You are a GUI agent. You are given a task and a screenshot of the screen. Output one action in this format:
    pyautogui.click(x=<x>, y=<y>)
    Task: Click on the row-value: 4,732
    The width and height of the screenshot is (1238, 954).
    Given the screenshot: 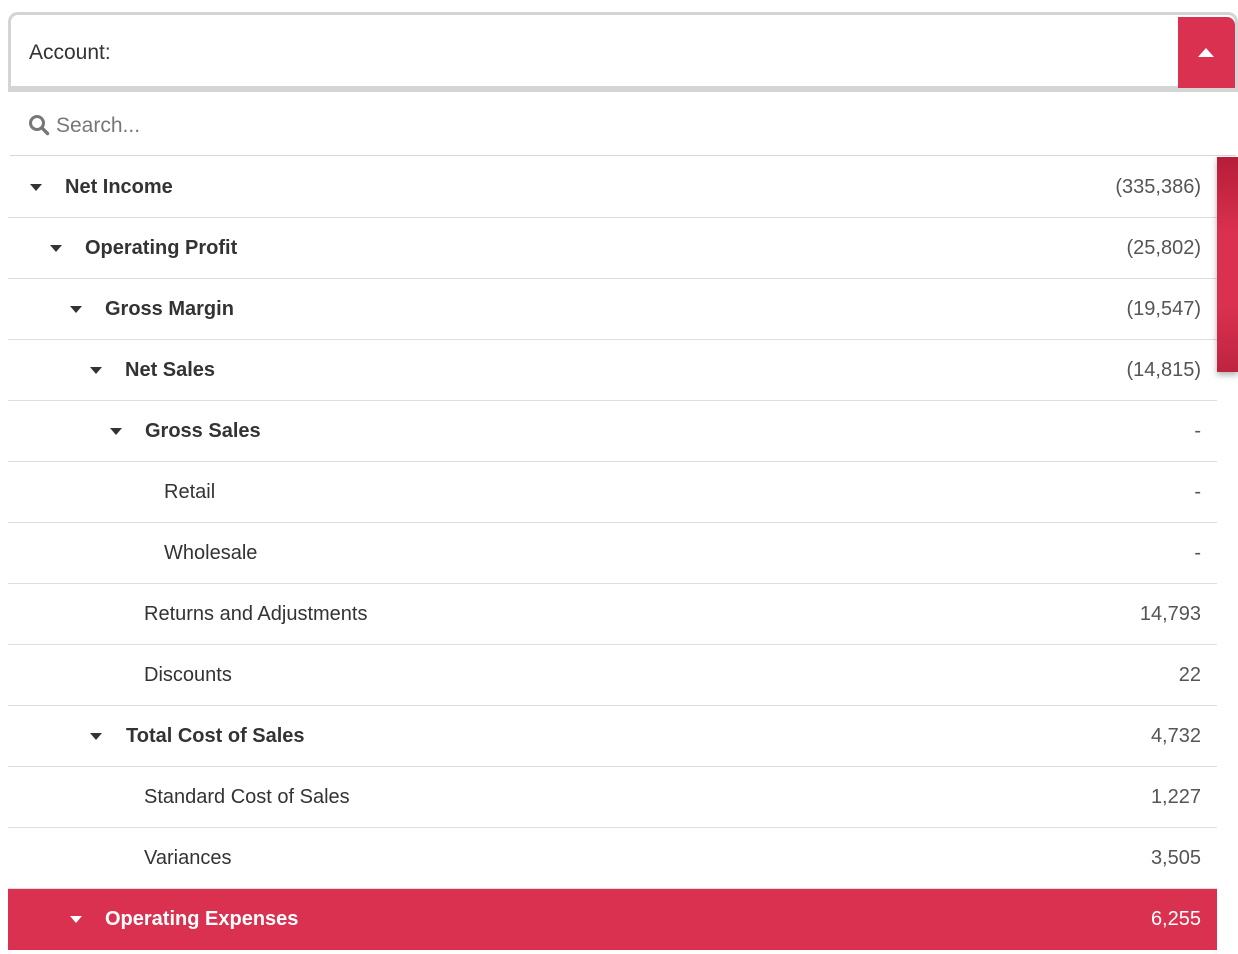 What is the action you would take?
    pyautogui.click(x=1175, y=736)
    